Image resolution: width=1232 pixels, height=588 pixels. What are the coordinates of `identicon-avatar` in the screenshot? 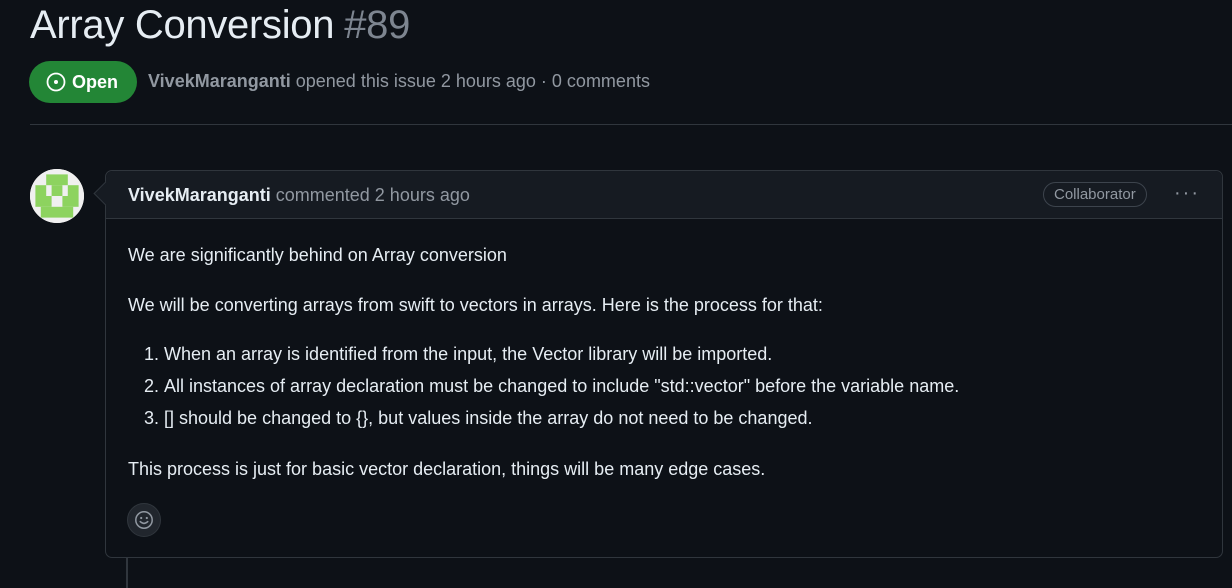 It's located at (57, 196).